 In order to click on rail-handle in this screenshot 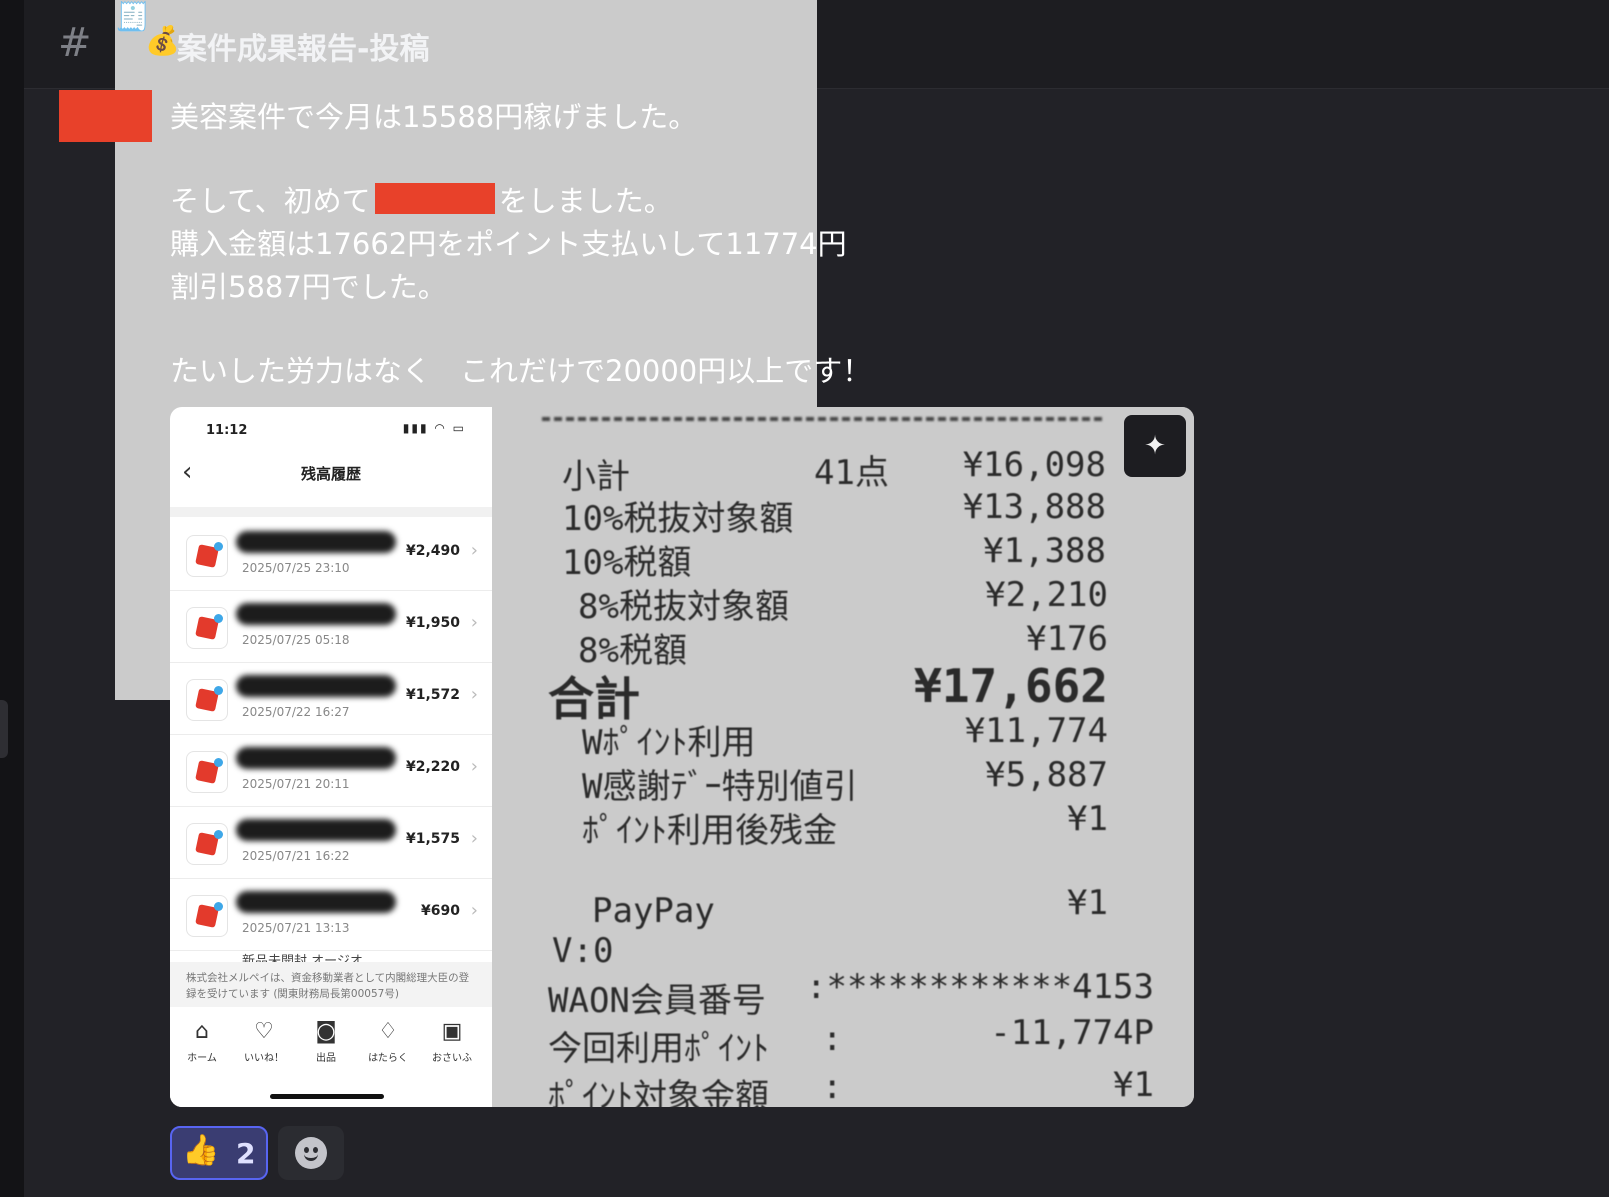, I will do `click(4, 729)`.